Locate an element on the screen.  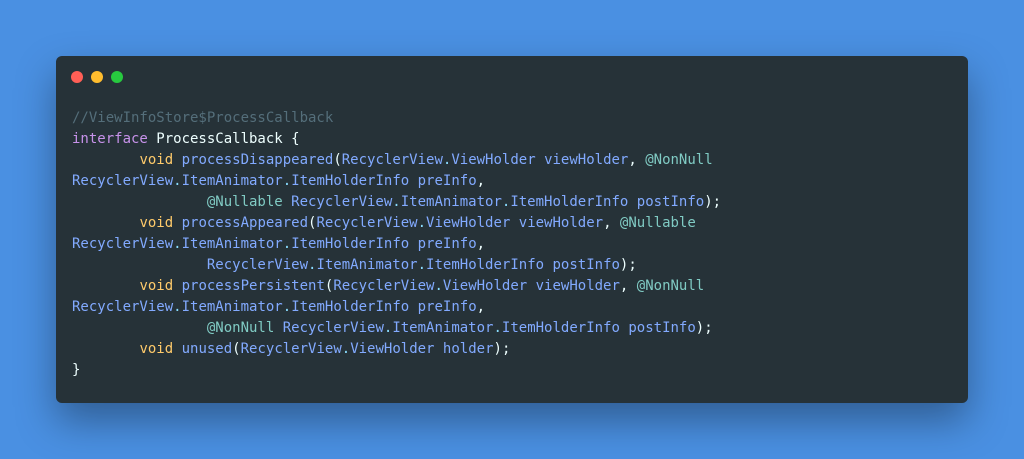
close-dot-icon is located at coordinates (77, 77).